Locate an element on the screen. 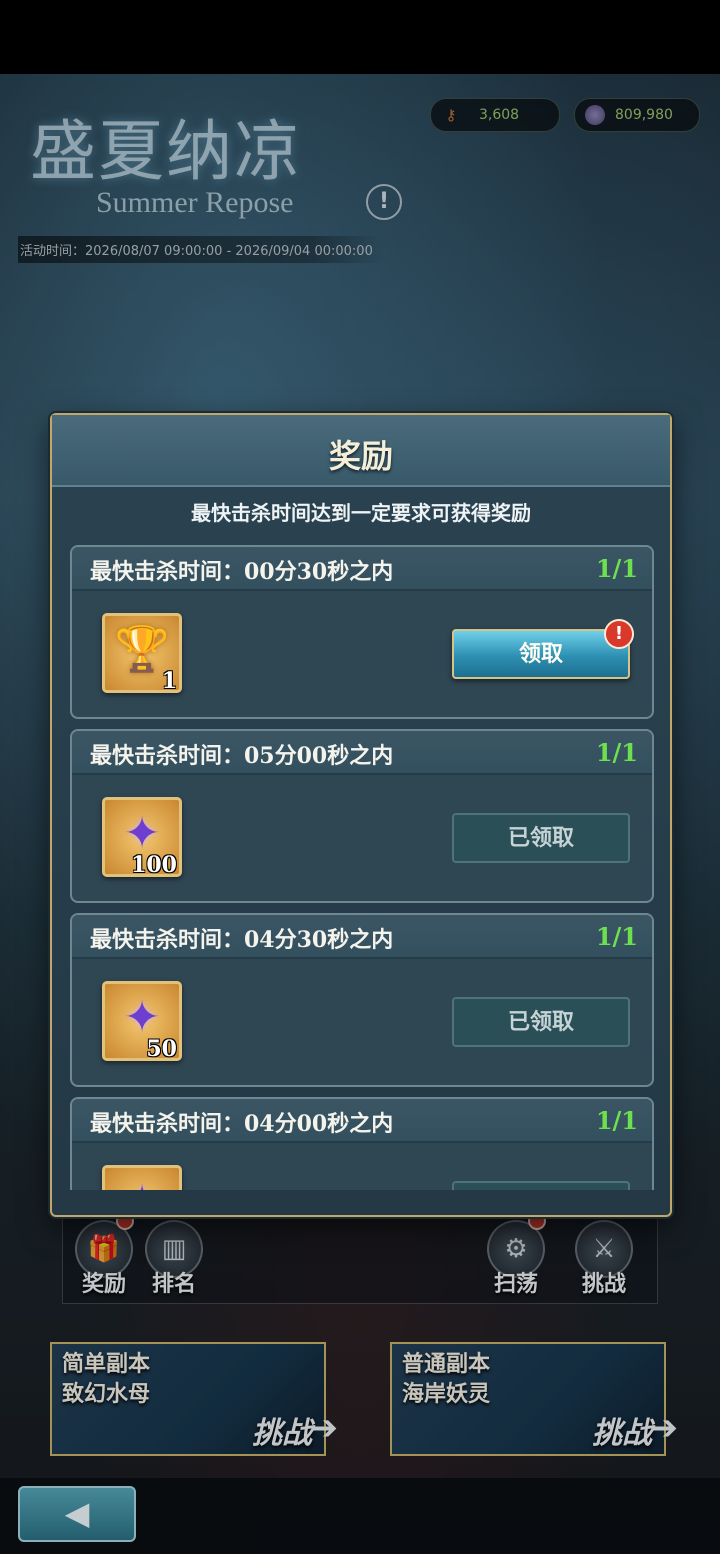  reward-row-header: 最快击杀时间：05分00秒之内 1/1 is located at coordinates (362, 753).